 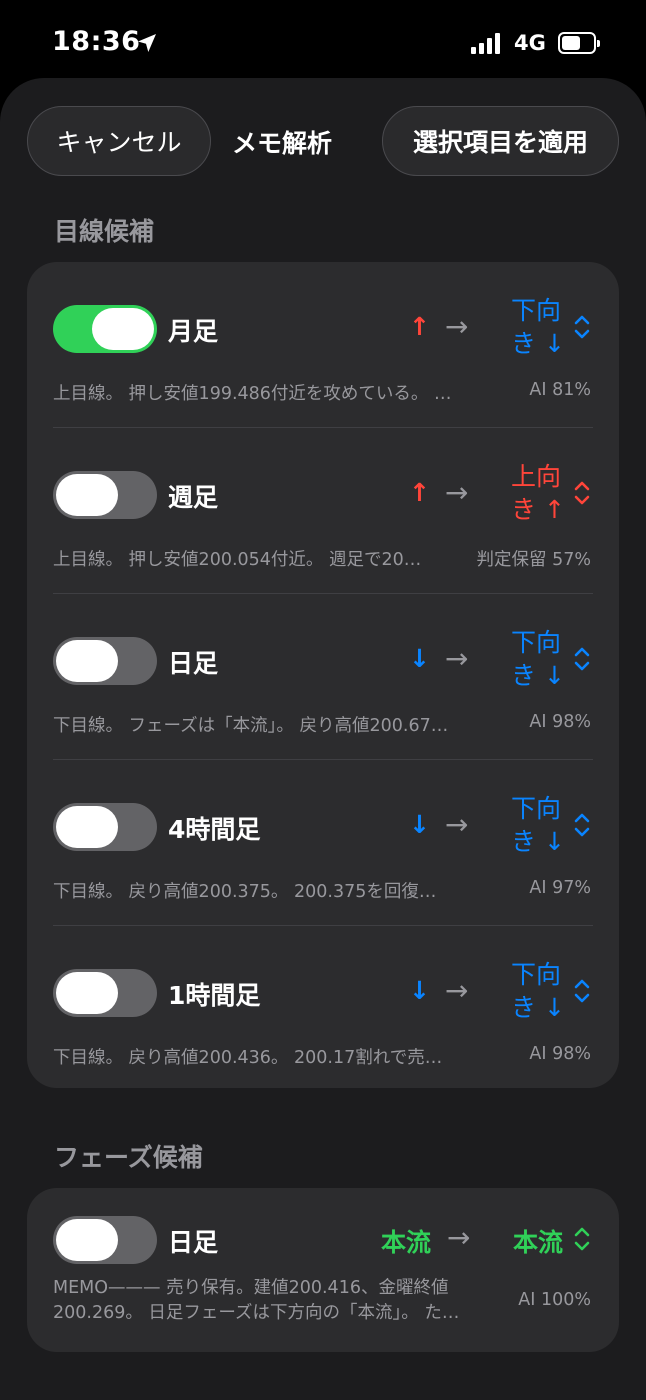 What do you see at coordinates (541, 493) in the screenshot?
I see `direction-value-picker: 上向き ↑` at bounding box center [541, 493].